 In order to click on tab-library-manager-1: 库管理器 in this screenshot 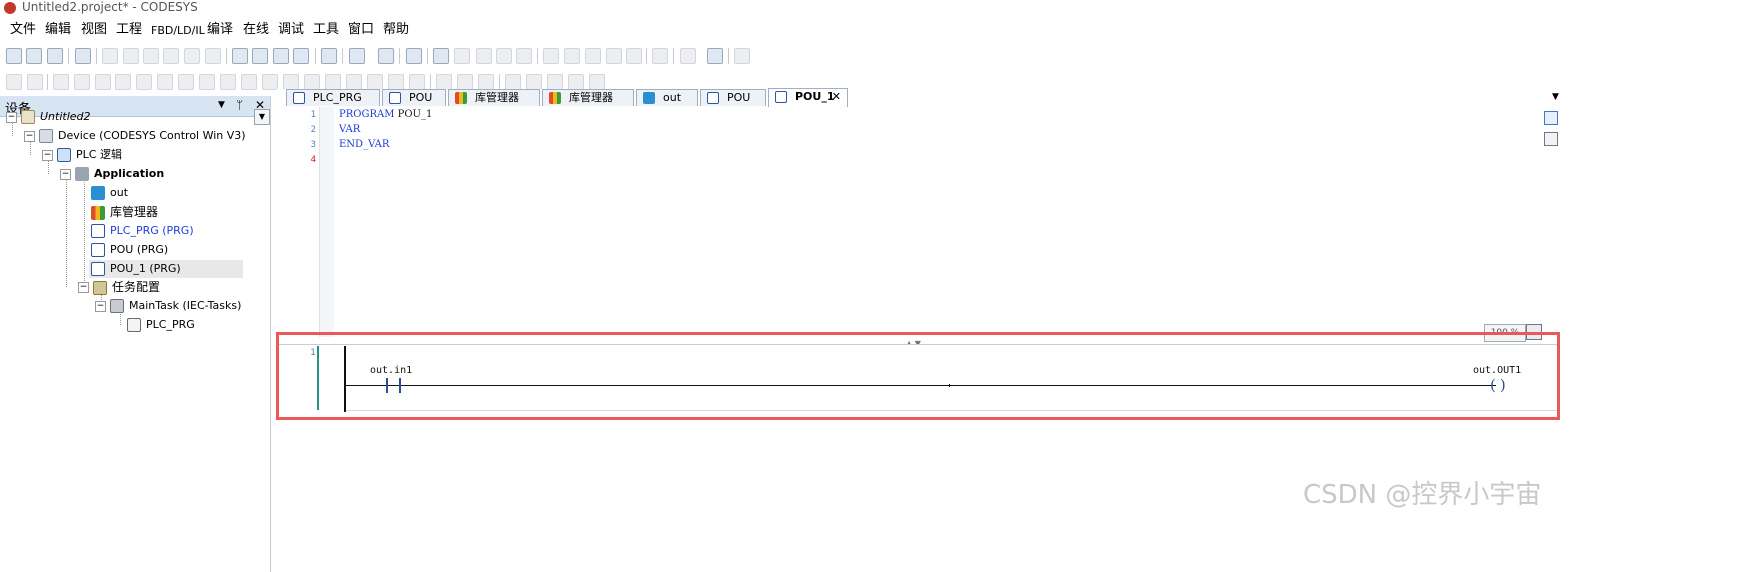, I will do `click(494, 97)`.